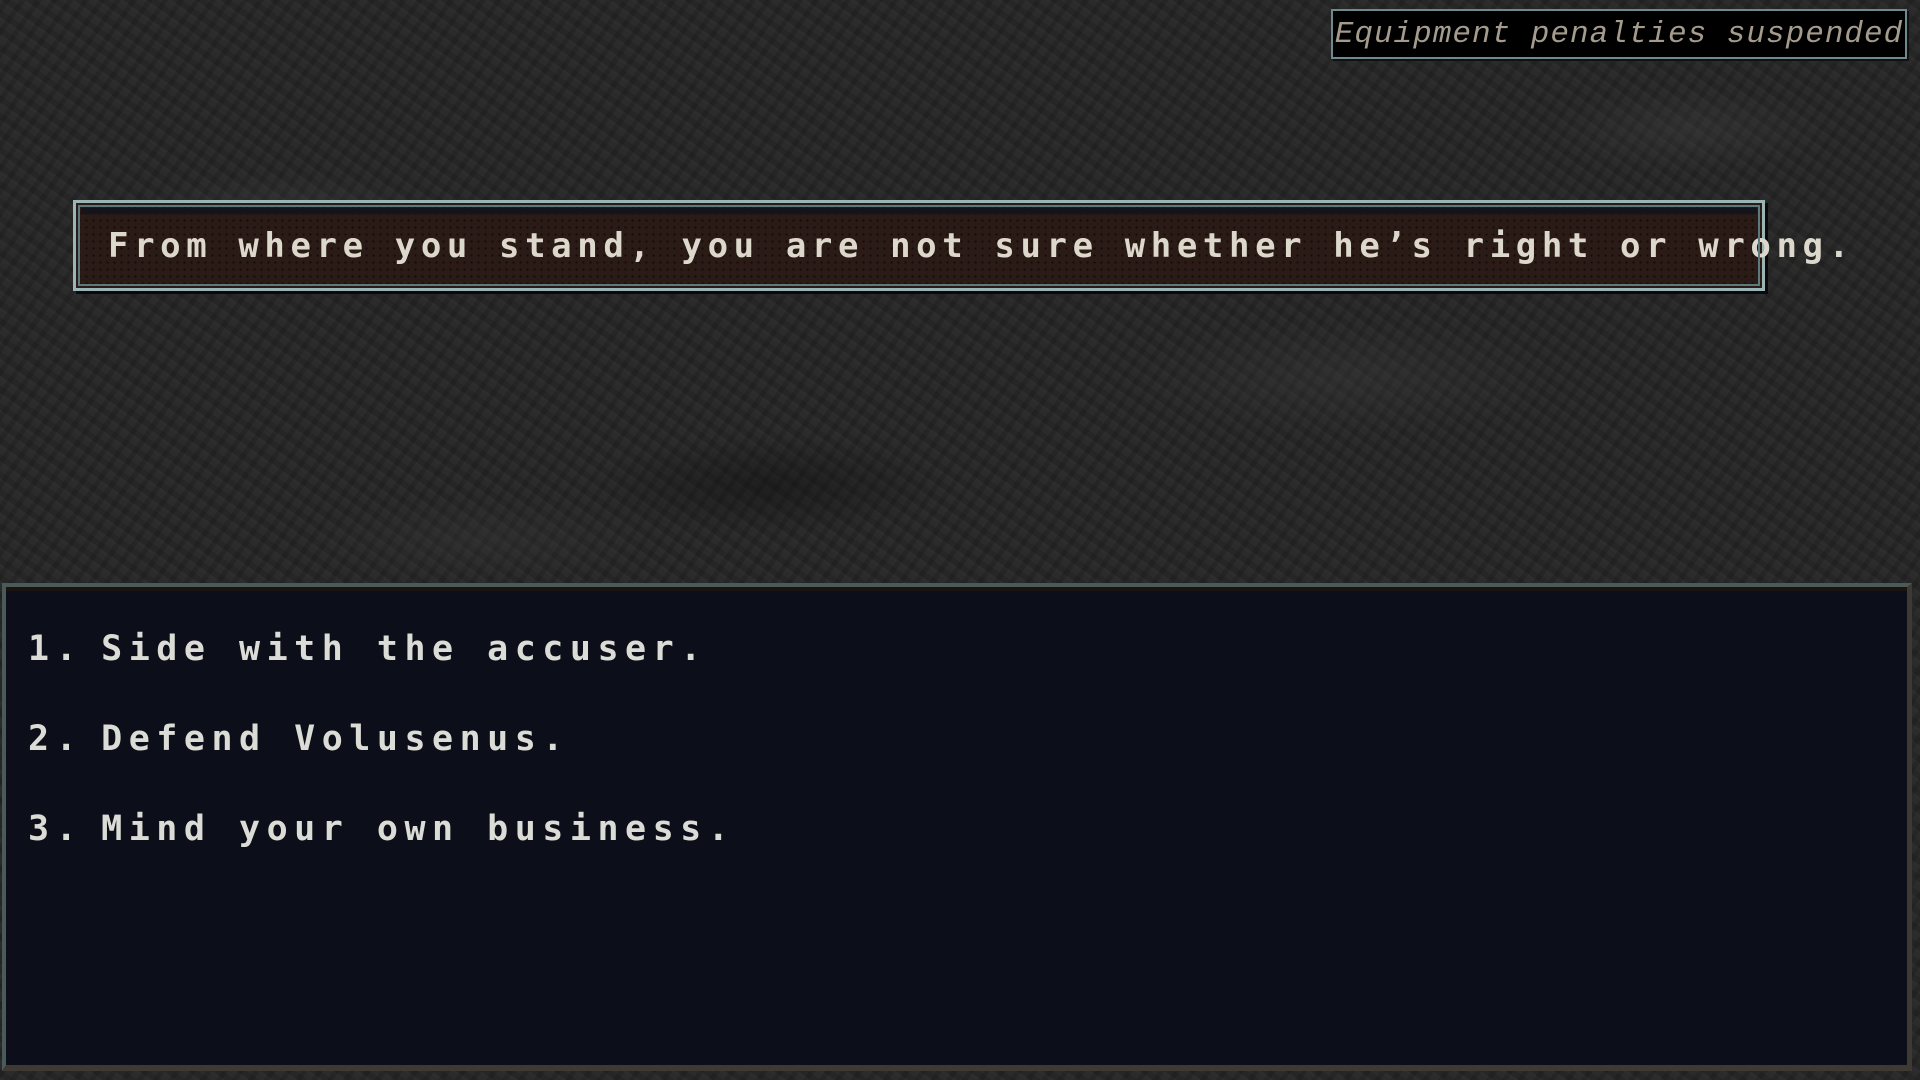 The width and height of the screenshot is (1920, 1080). What do you see at coordinates (56, 739) in the screenshot?
I see `choice-number: 2.` at bounding box center [56, 739].